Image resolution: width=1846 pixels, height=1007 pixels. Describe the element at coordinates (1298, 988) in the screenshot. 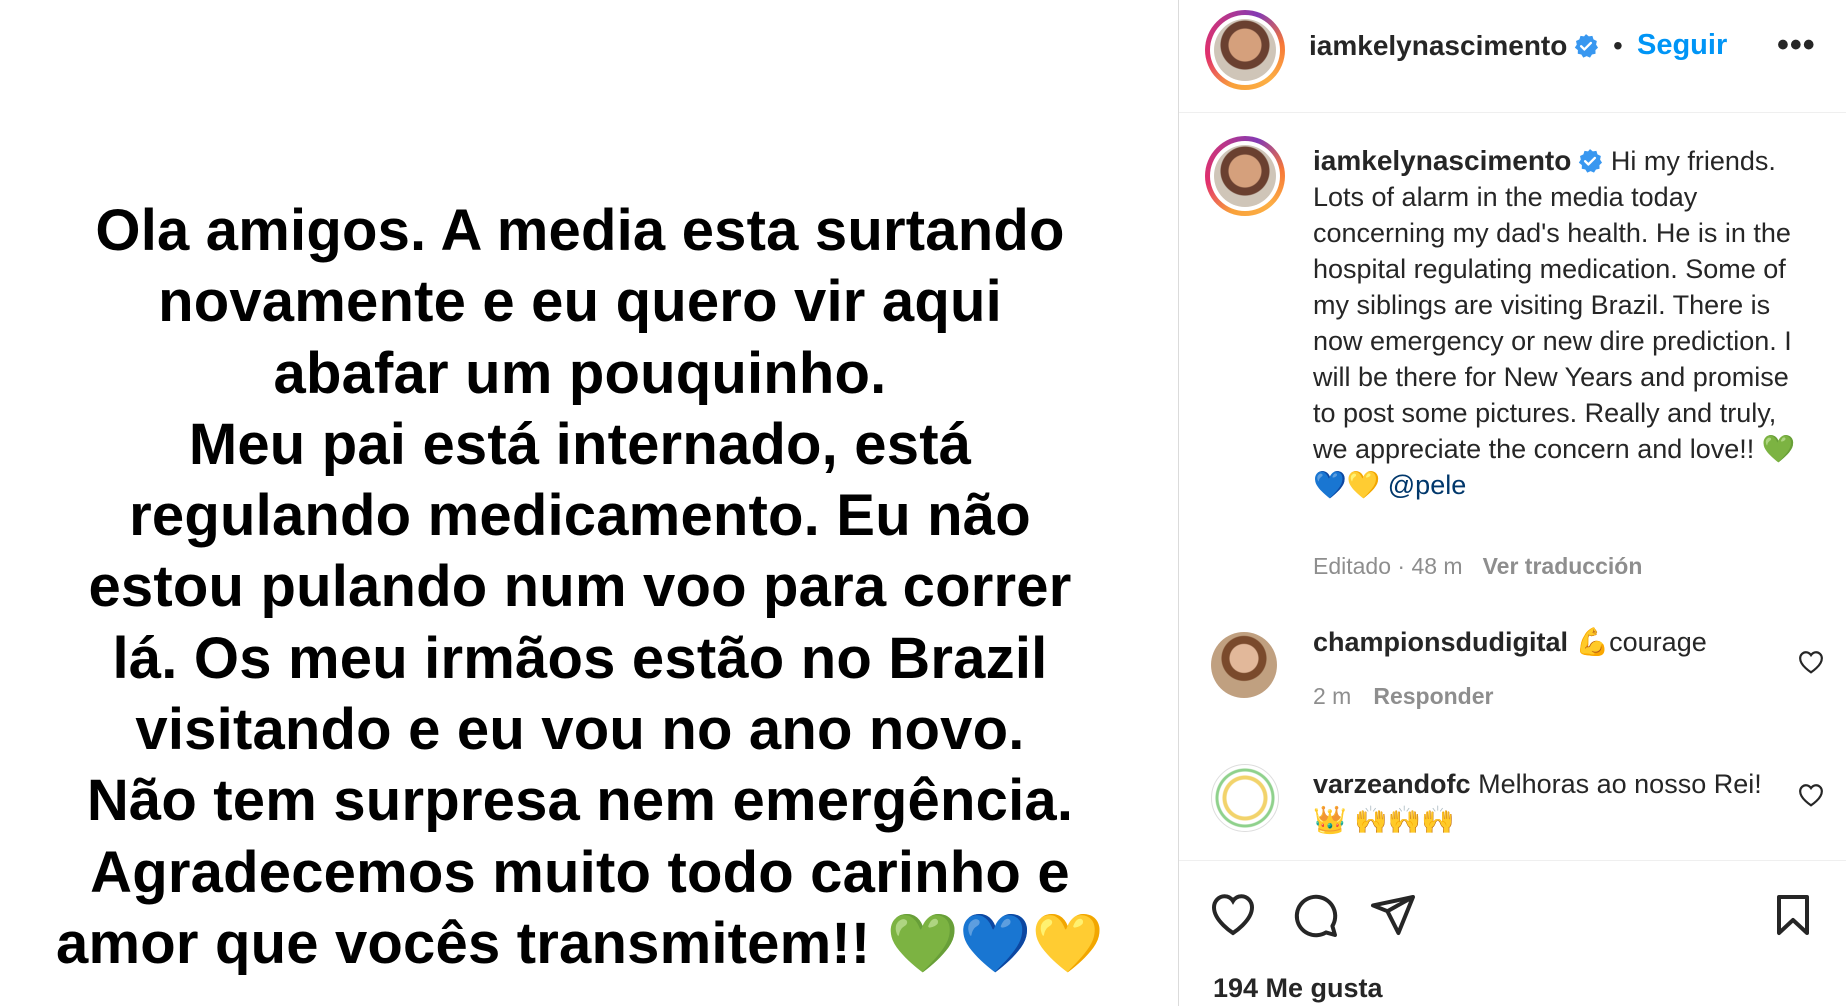

I see `likes-count: 194 Me gusta` at that location.